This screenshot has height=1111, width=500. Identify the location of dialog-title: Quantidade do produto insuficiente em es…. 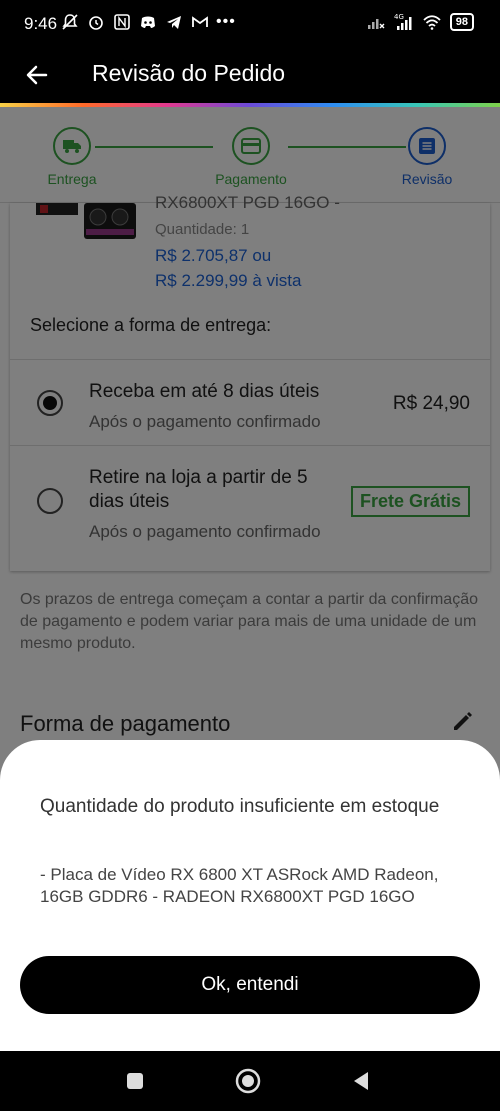
(240, 806).